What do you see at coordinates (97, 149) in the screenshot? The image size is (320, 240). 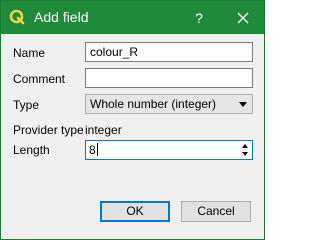 I see `text-caret` at bounding box center [97, 149].